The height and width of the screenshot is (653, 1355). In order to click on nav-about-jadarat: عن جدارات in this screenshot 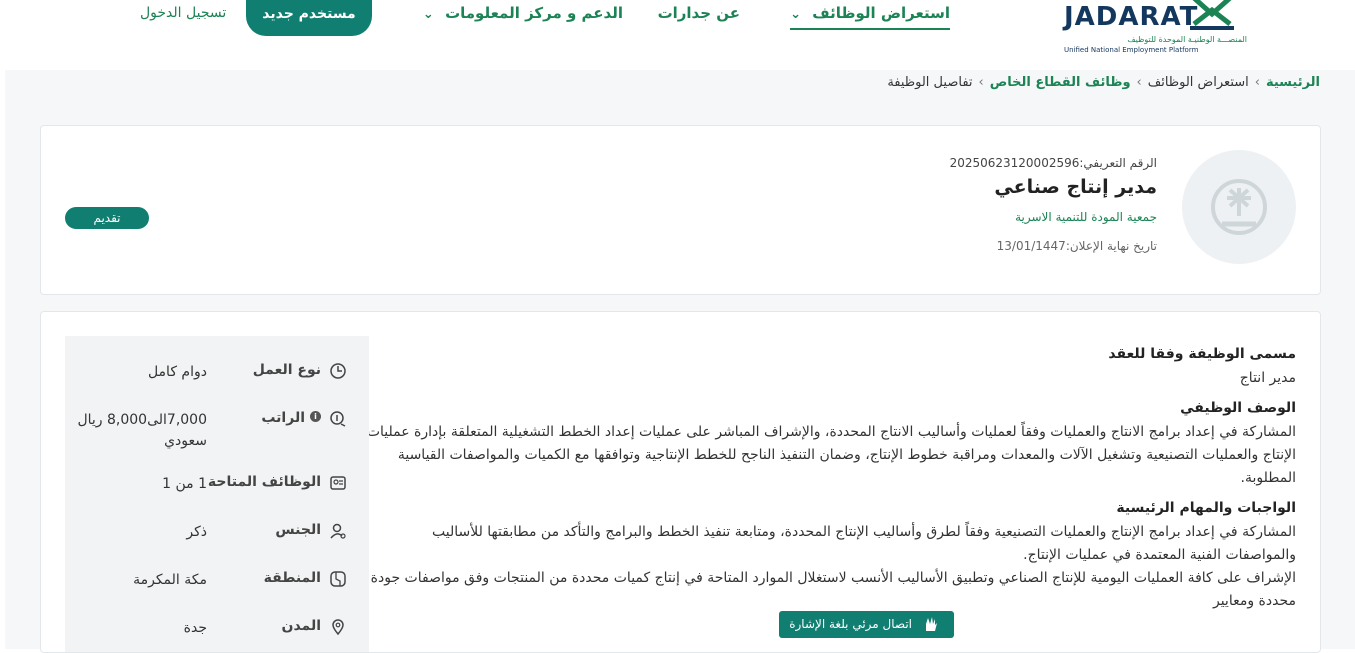, I will do `click(699, 13)`.